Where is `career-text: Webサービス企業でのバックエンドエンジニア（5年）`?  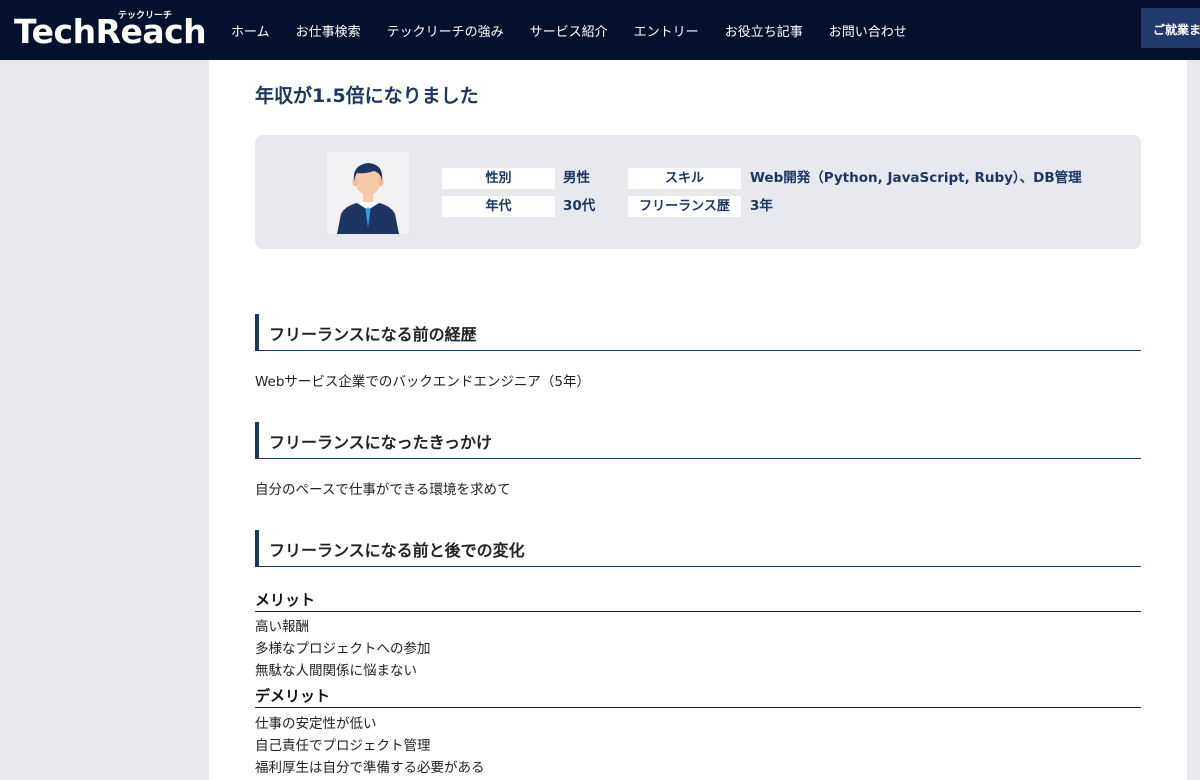
career-text: Webサービス企業でのバックエンドエンジニア（5年） is located at coordinates (423, 382).